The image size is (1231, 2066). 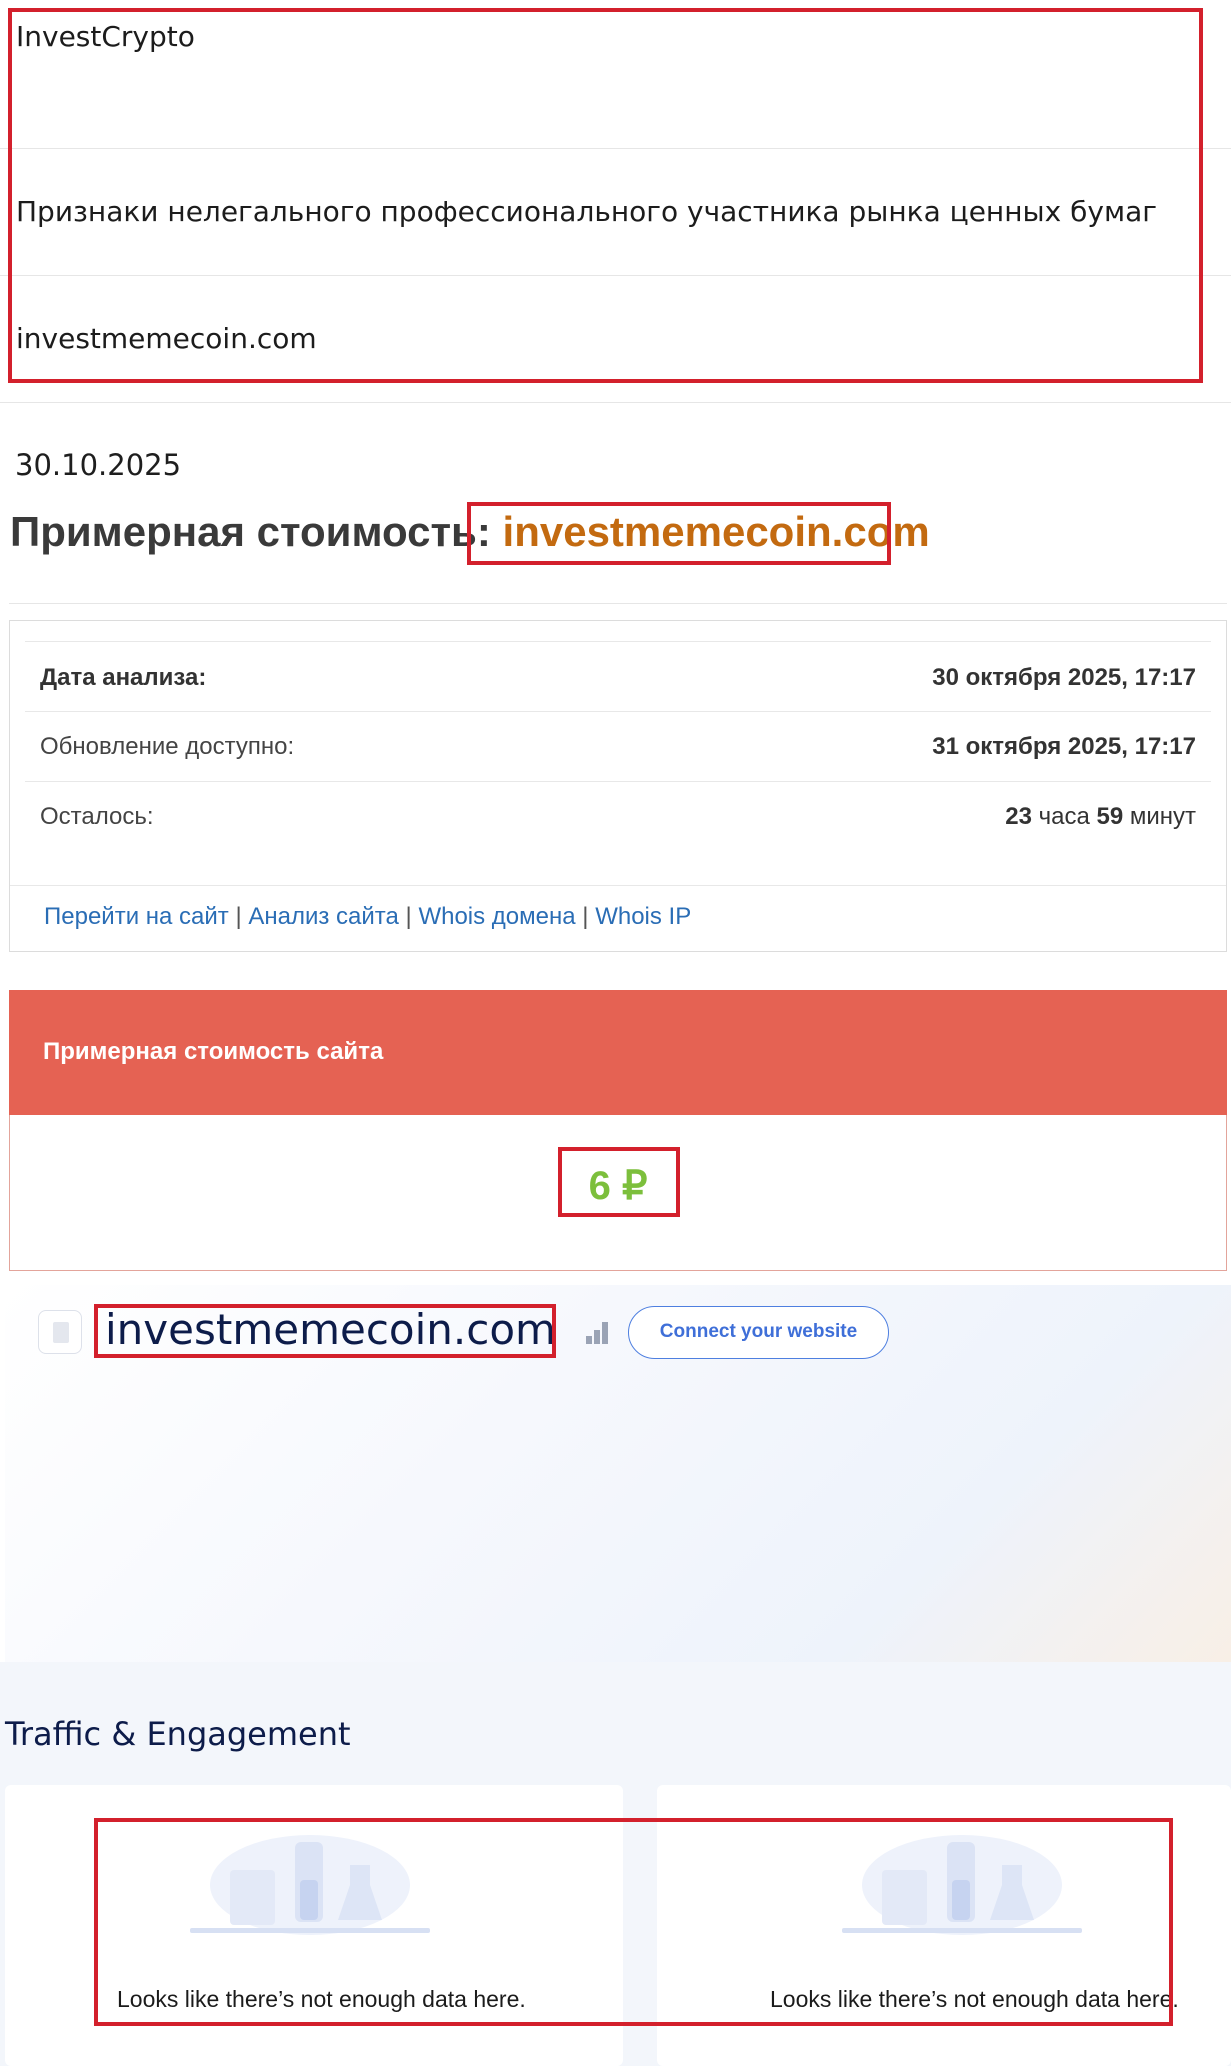 I want to click on analysis-date-value: 30 октября 2025, 17:17, so click(x=1064, y=677).